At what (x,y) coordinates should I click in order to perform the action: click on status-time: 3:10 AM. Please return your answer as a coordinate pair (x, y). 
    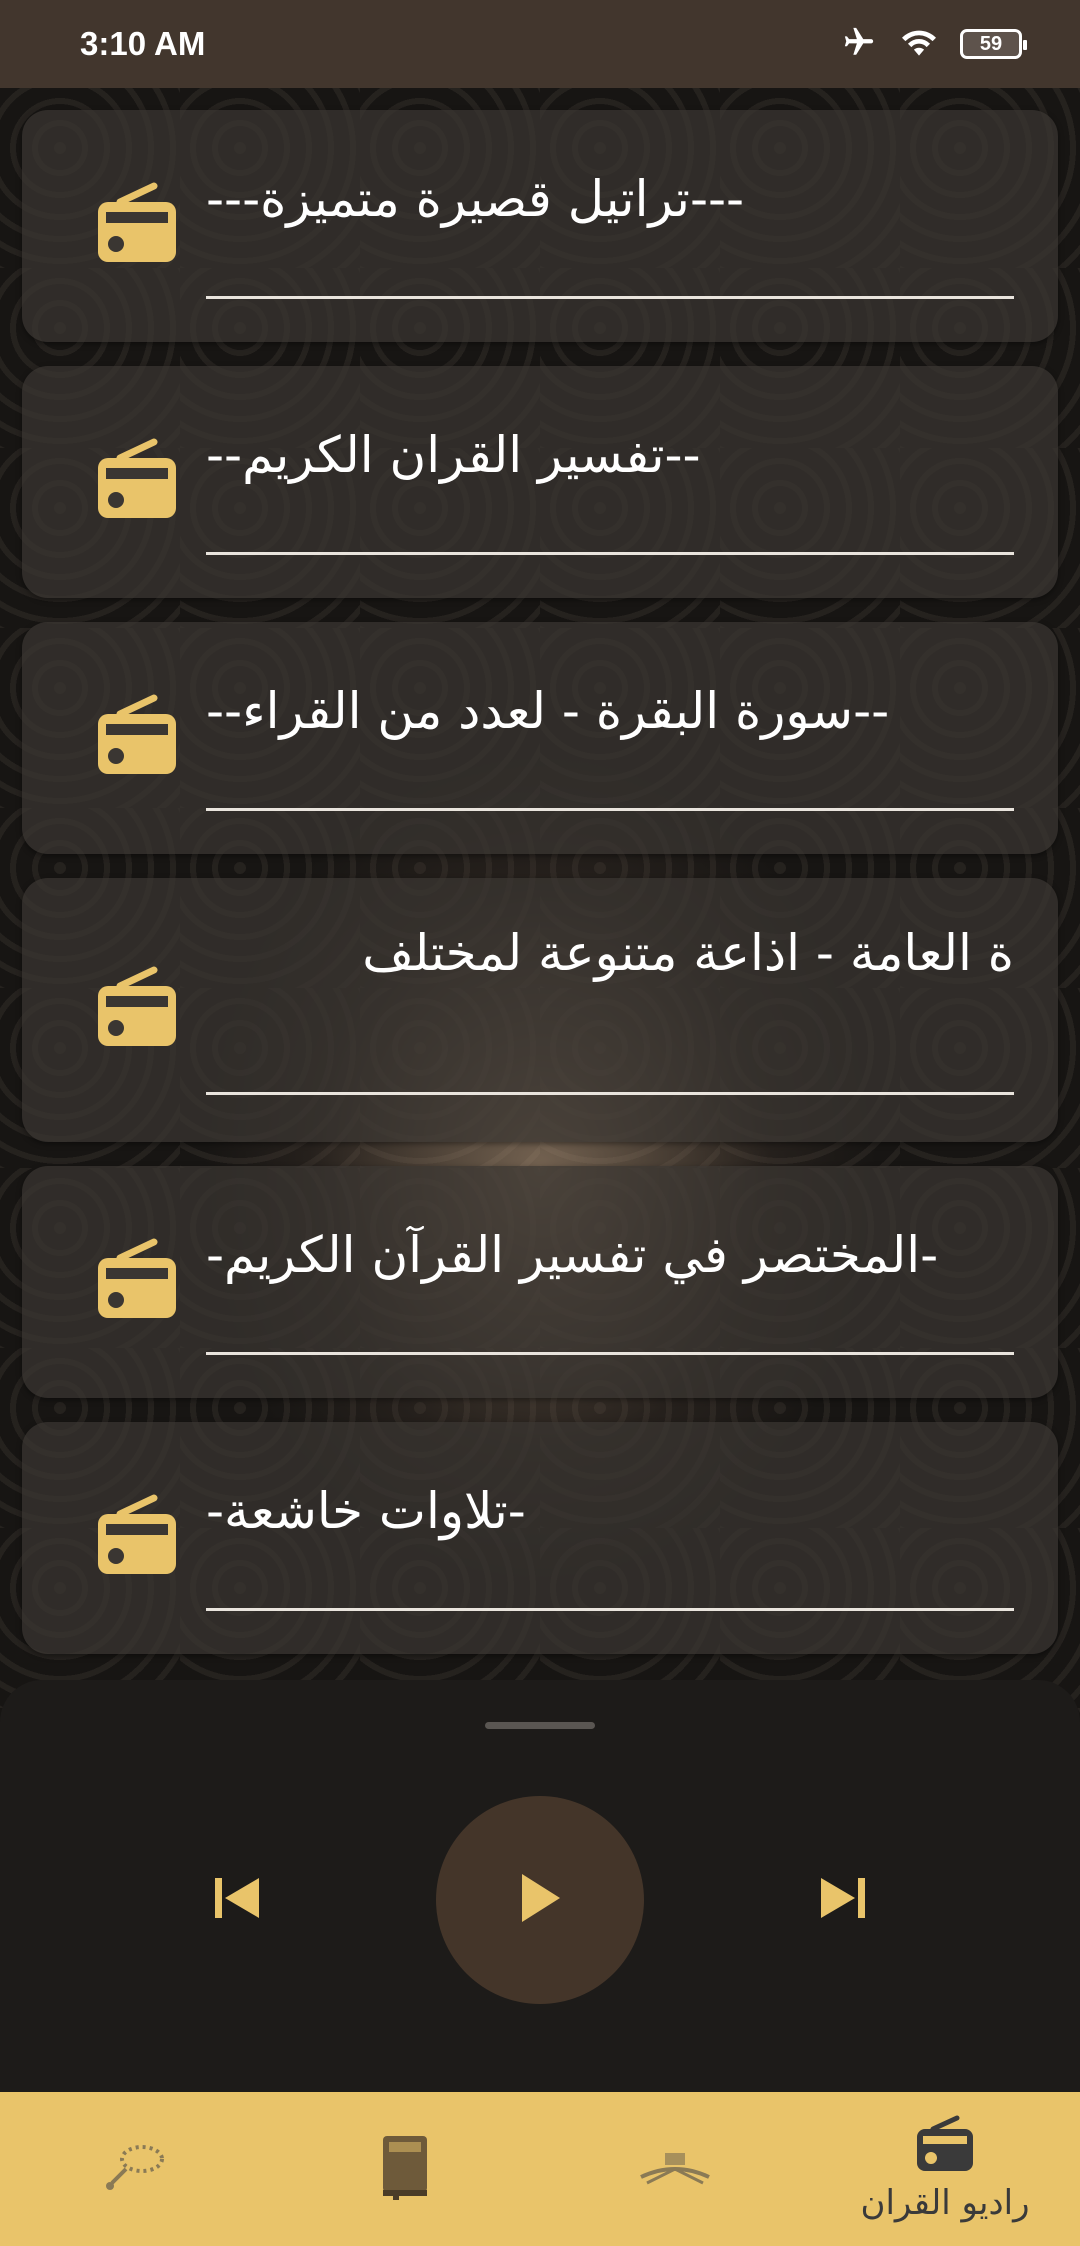
    Looking at the image, I should click on (143, 43).